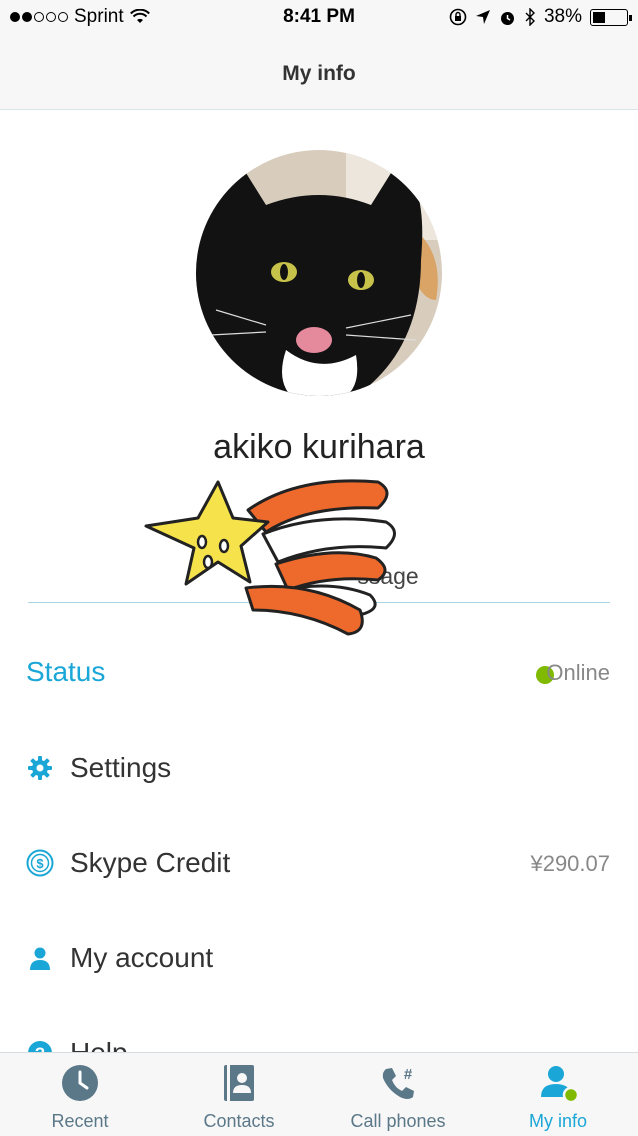 Image resolution: width=638 pixels, height=1136 pixels. I want to click on settings-label: Settings, so click(121, 767).